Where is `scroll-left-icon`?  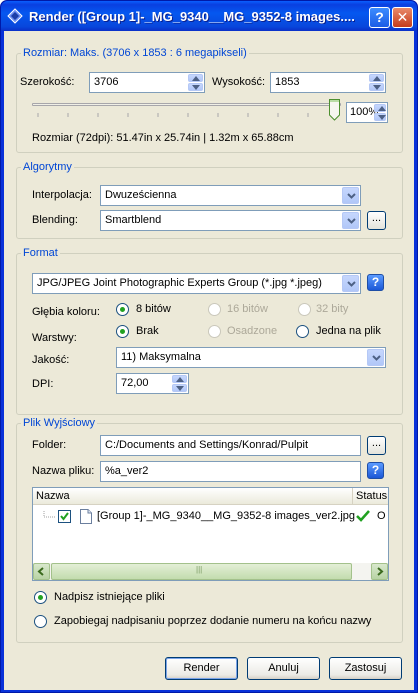
scroll-left-icon is located at coordinates (41, 571).